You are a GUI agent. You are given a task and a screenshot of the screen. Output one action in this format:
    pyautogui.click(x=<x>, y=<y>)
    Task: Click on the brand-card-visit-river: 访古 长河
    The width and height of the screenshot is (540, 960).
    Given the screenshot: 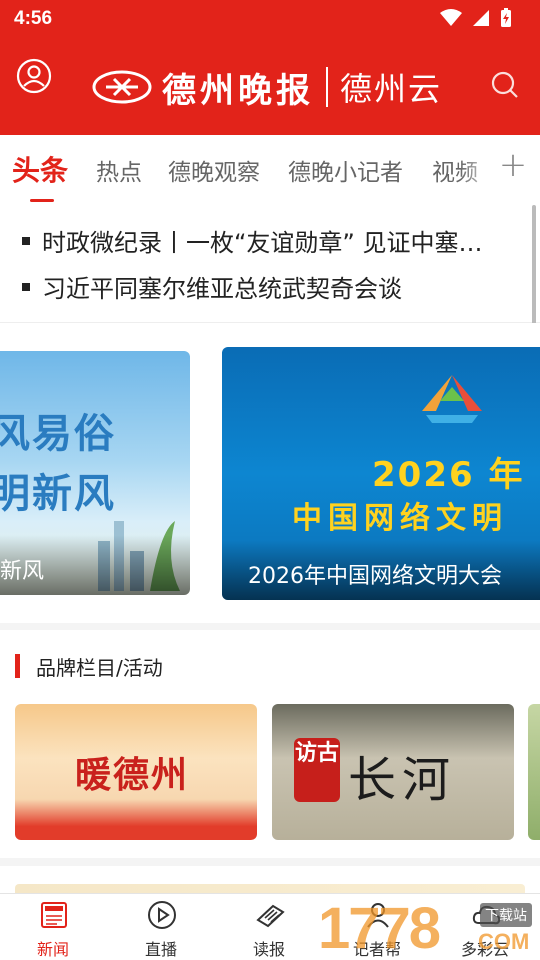 What is the action you would take?
    pyautogui.click(x=393, y=772)
    